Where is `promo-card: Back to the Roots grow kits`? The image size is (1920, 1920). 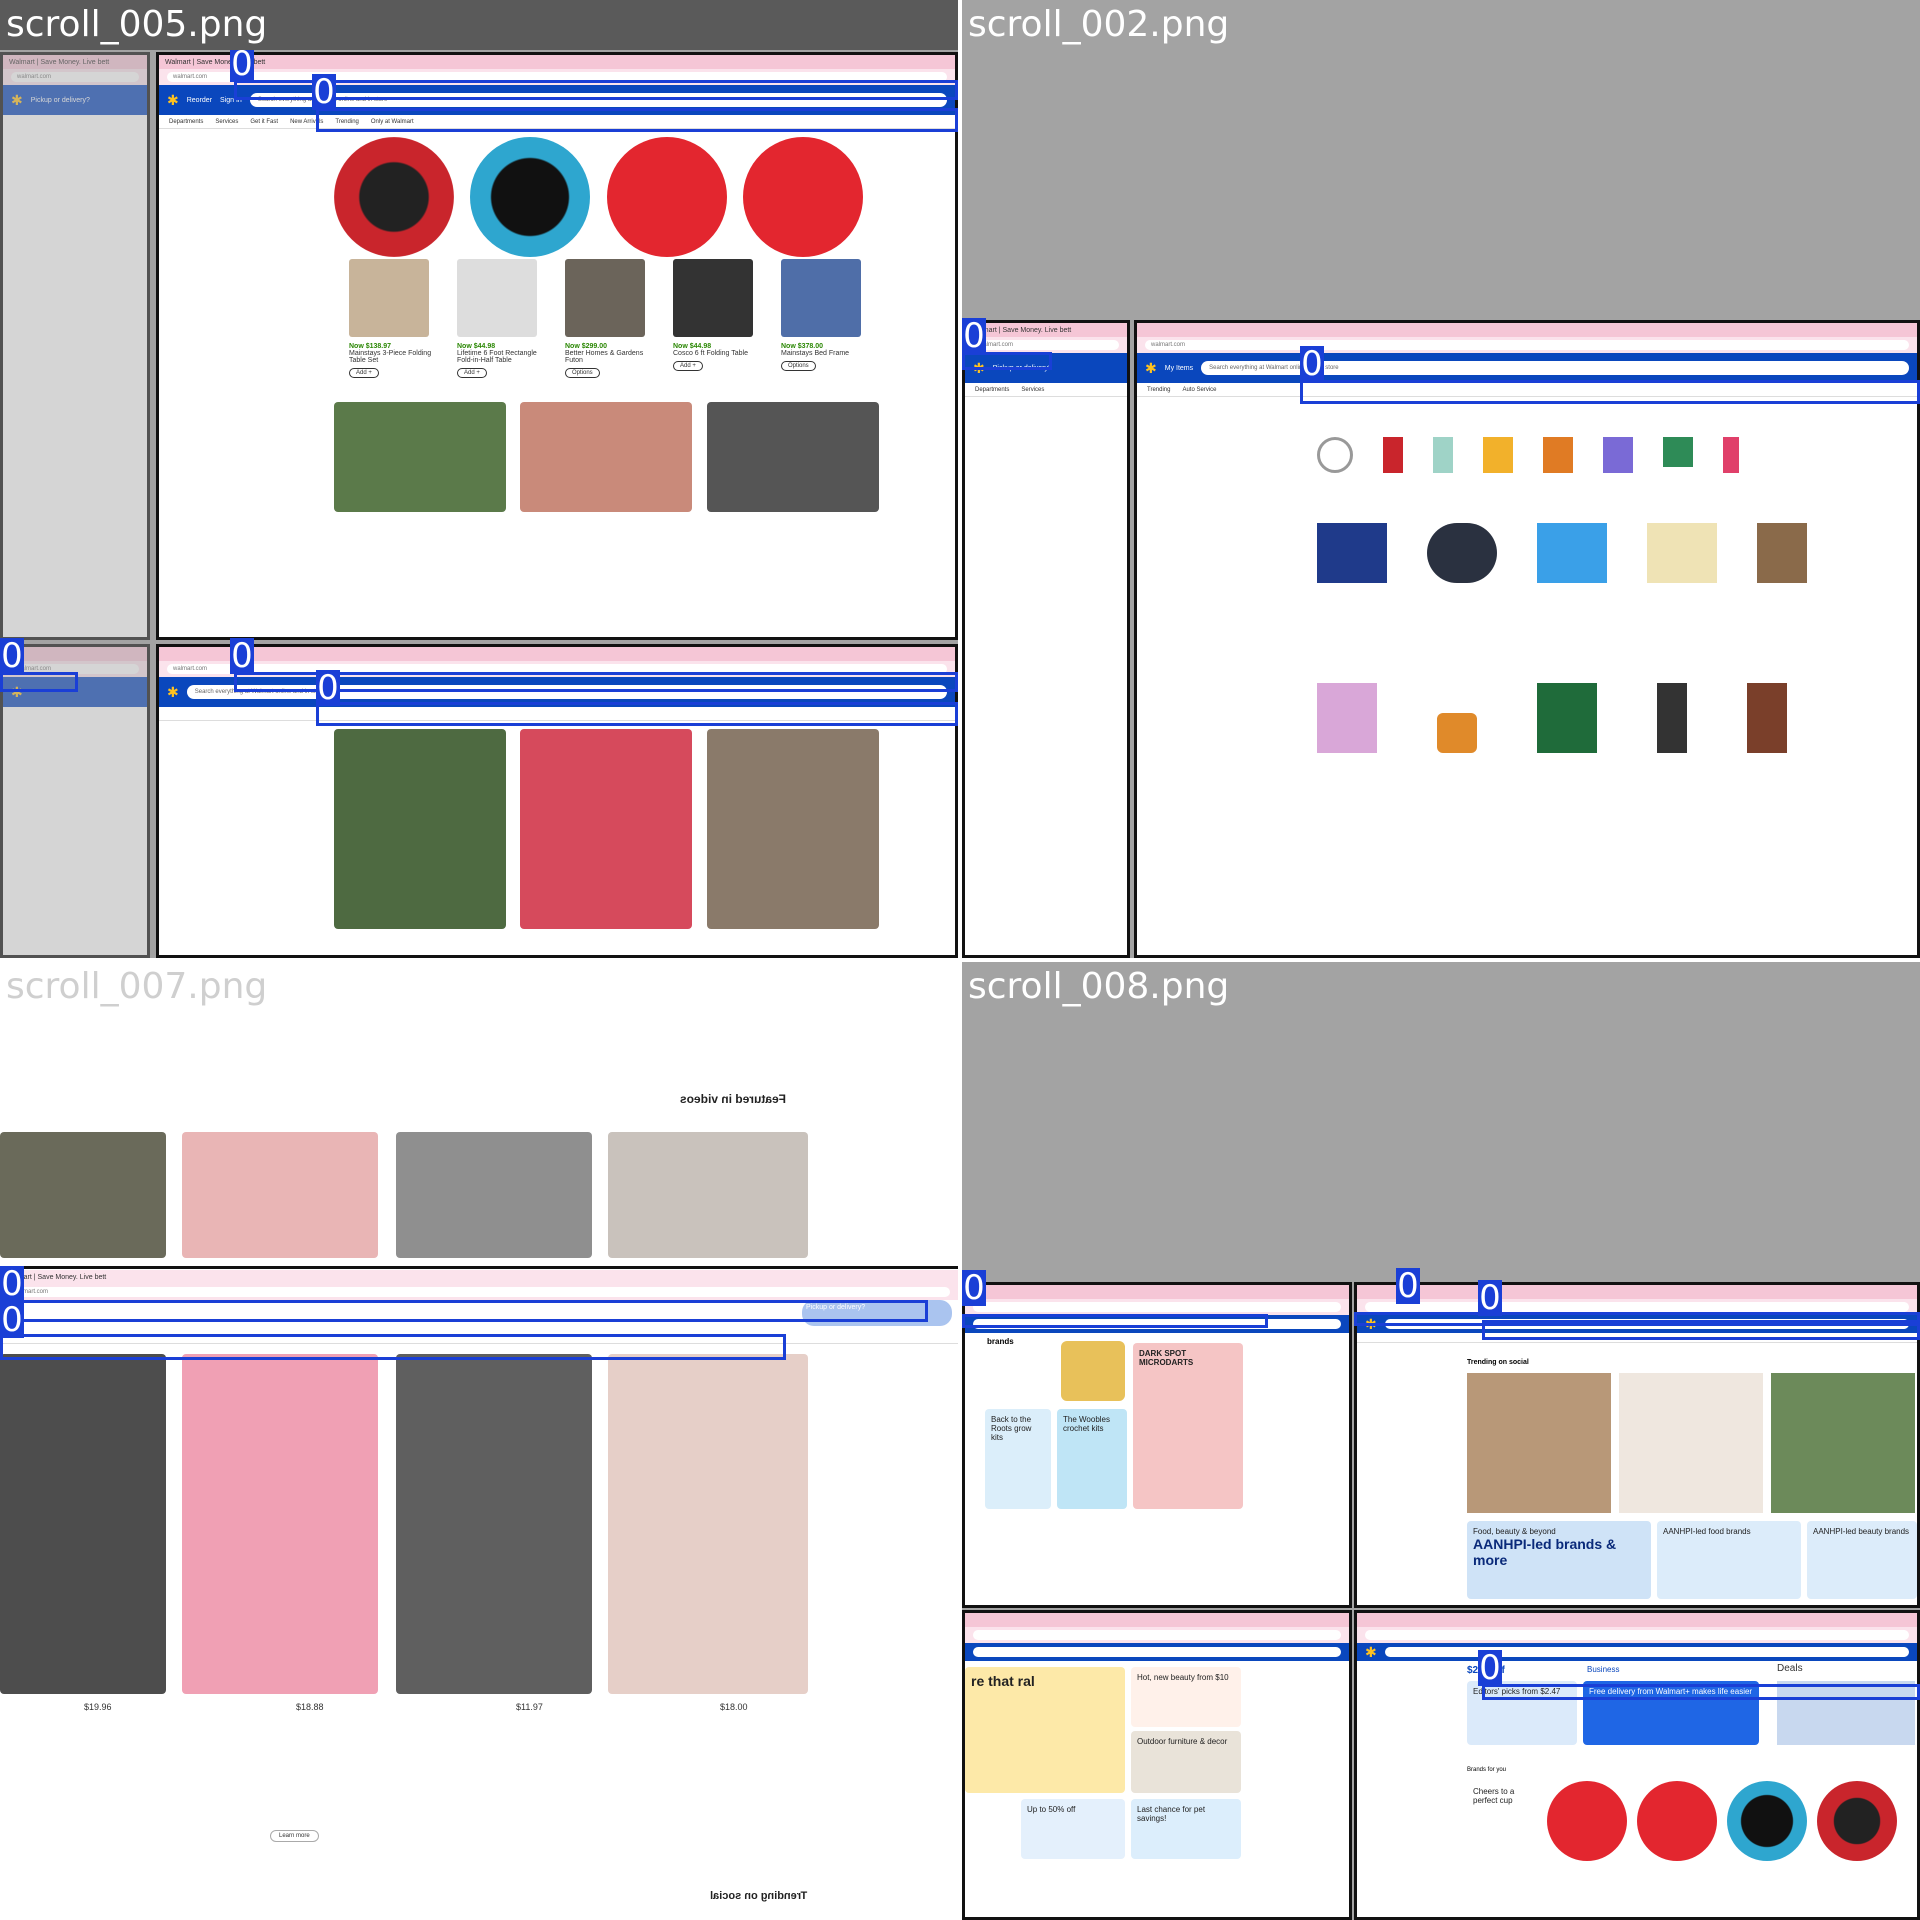
promo-card: Back to the Roots grow kits is located at coordinates (1018, 1459).